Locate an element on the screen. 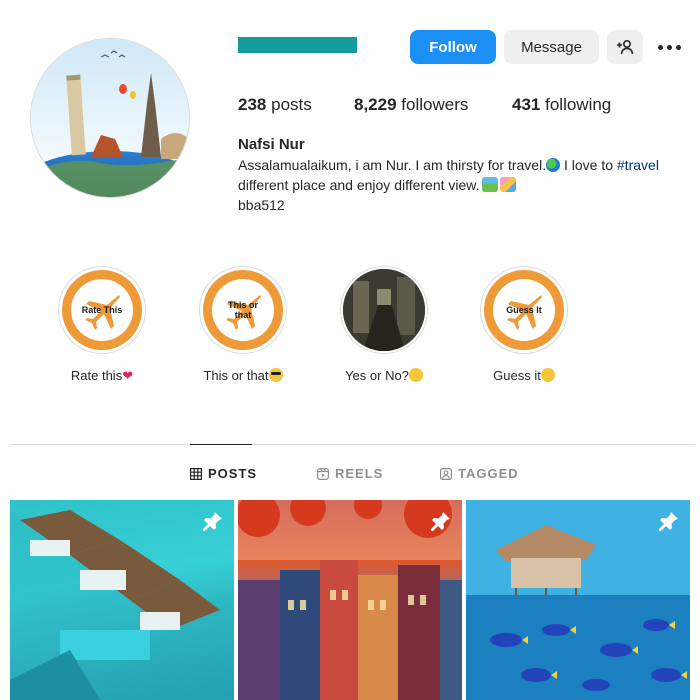 Image resolution: width=700 pixels, height=700 pixels. highlight-cover-text: This or that is located at coordinates (242, 310).